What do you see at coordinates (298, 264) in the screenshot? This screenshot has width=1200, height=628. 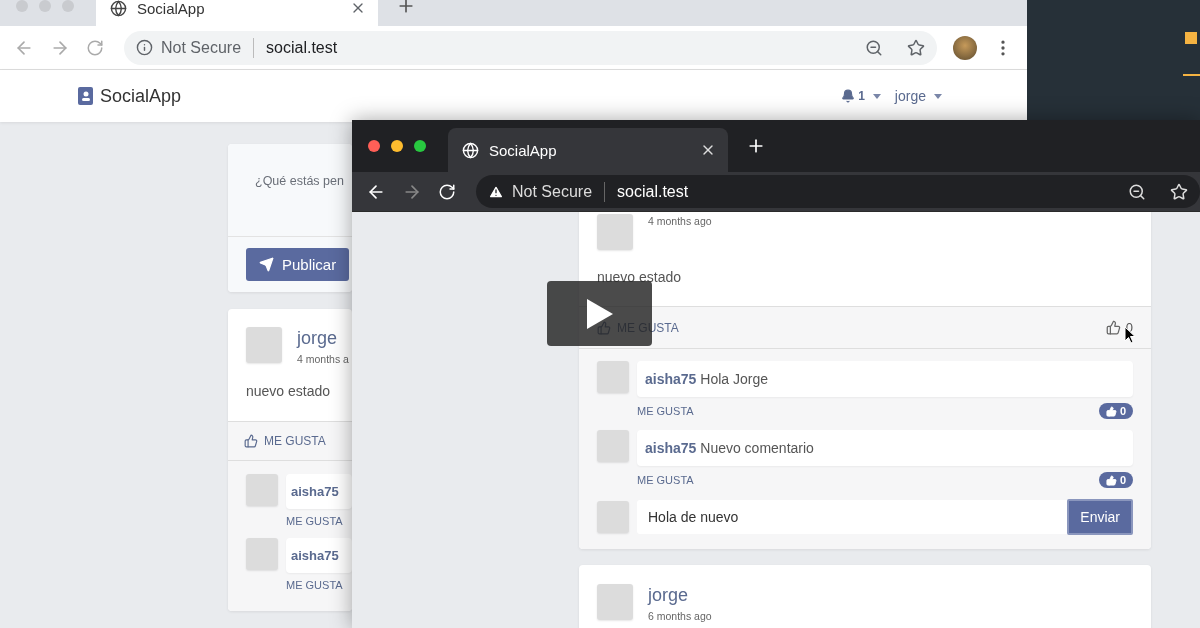 I see `publish-button: Publicar` at bounding box center [298, 264].